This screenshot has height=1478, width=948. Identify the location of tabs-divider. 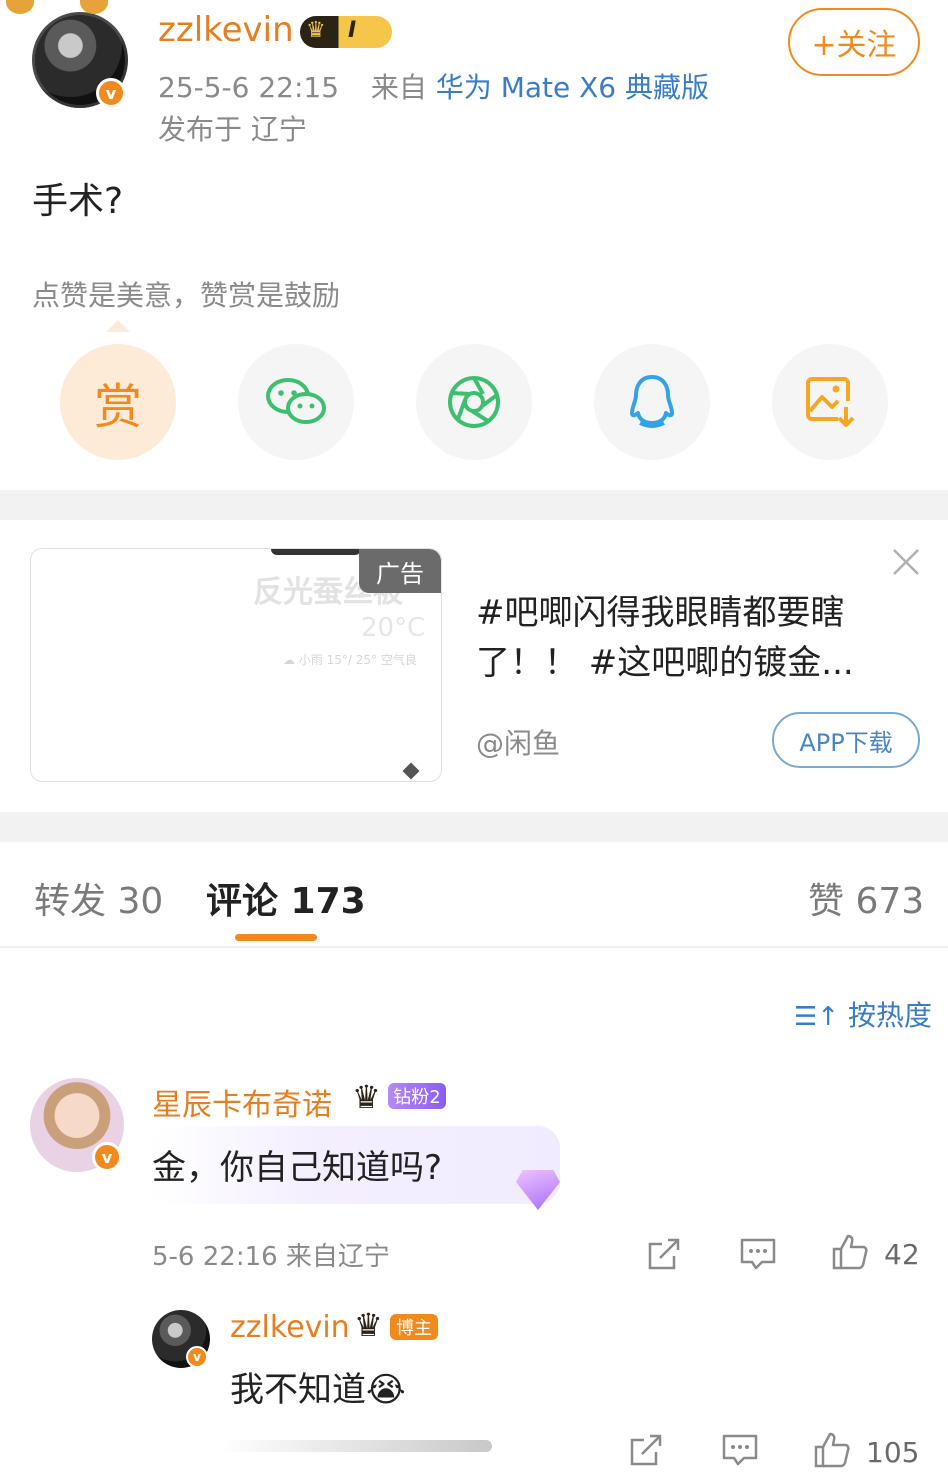
(474, 947).